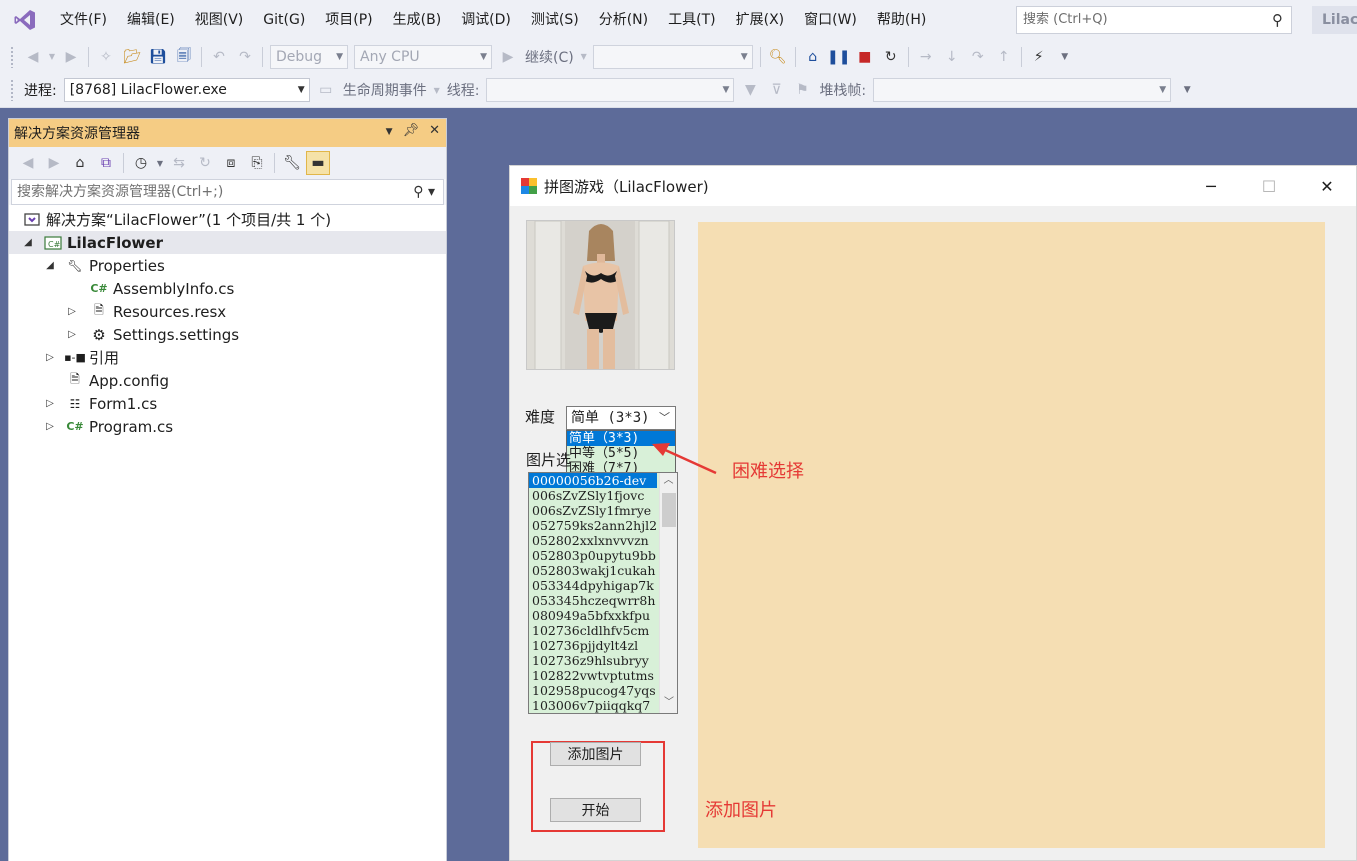 The image size is (1357, 861). What do you see at coordinates (661, 449) in the screenshot?
I see `annotation-arrowhead-icon` at bounding box center [661, 449].